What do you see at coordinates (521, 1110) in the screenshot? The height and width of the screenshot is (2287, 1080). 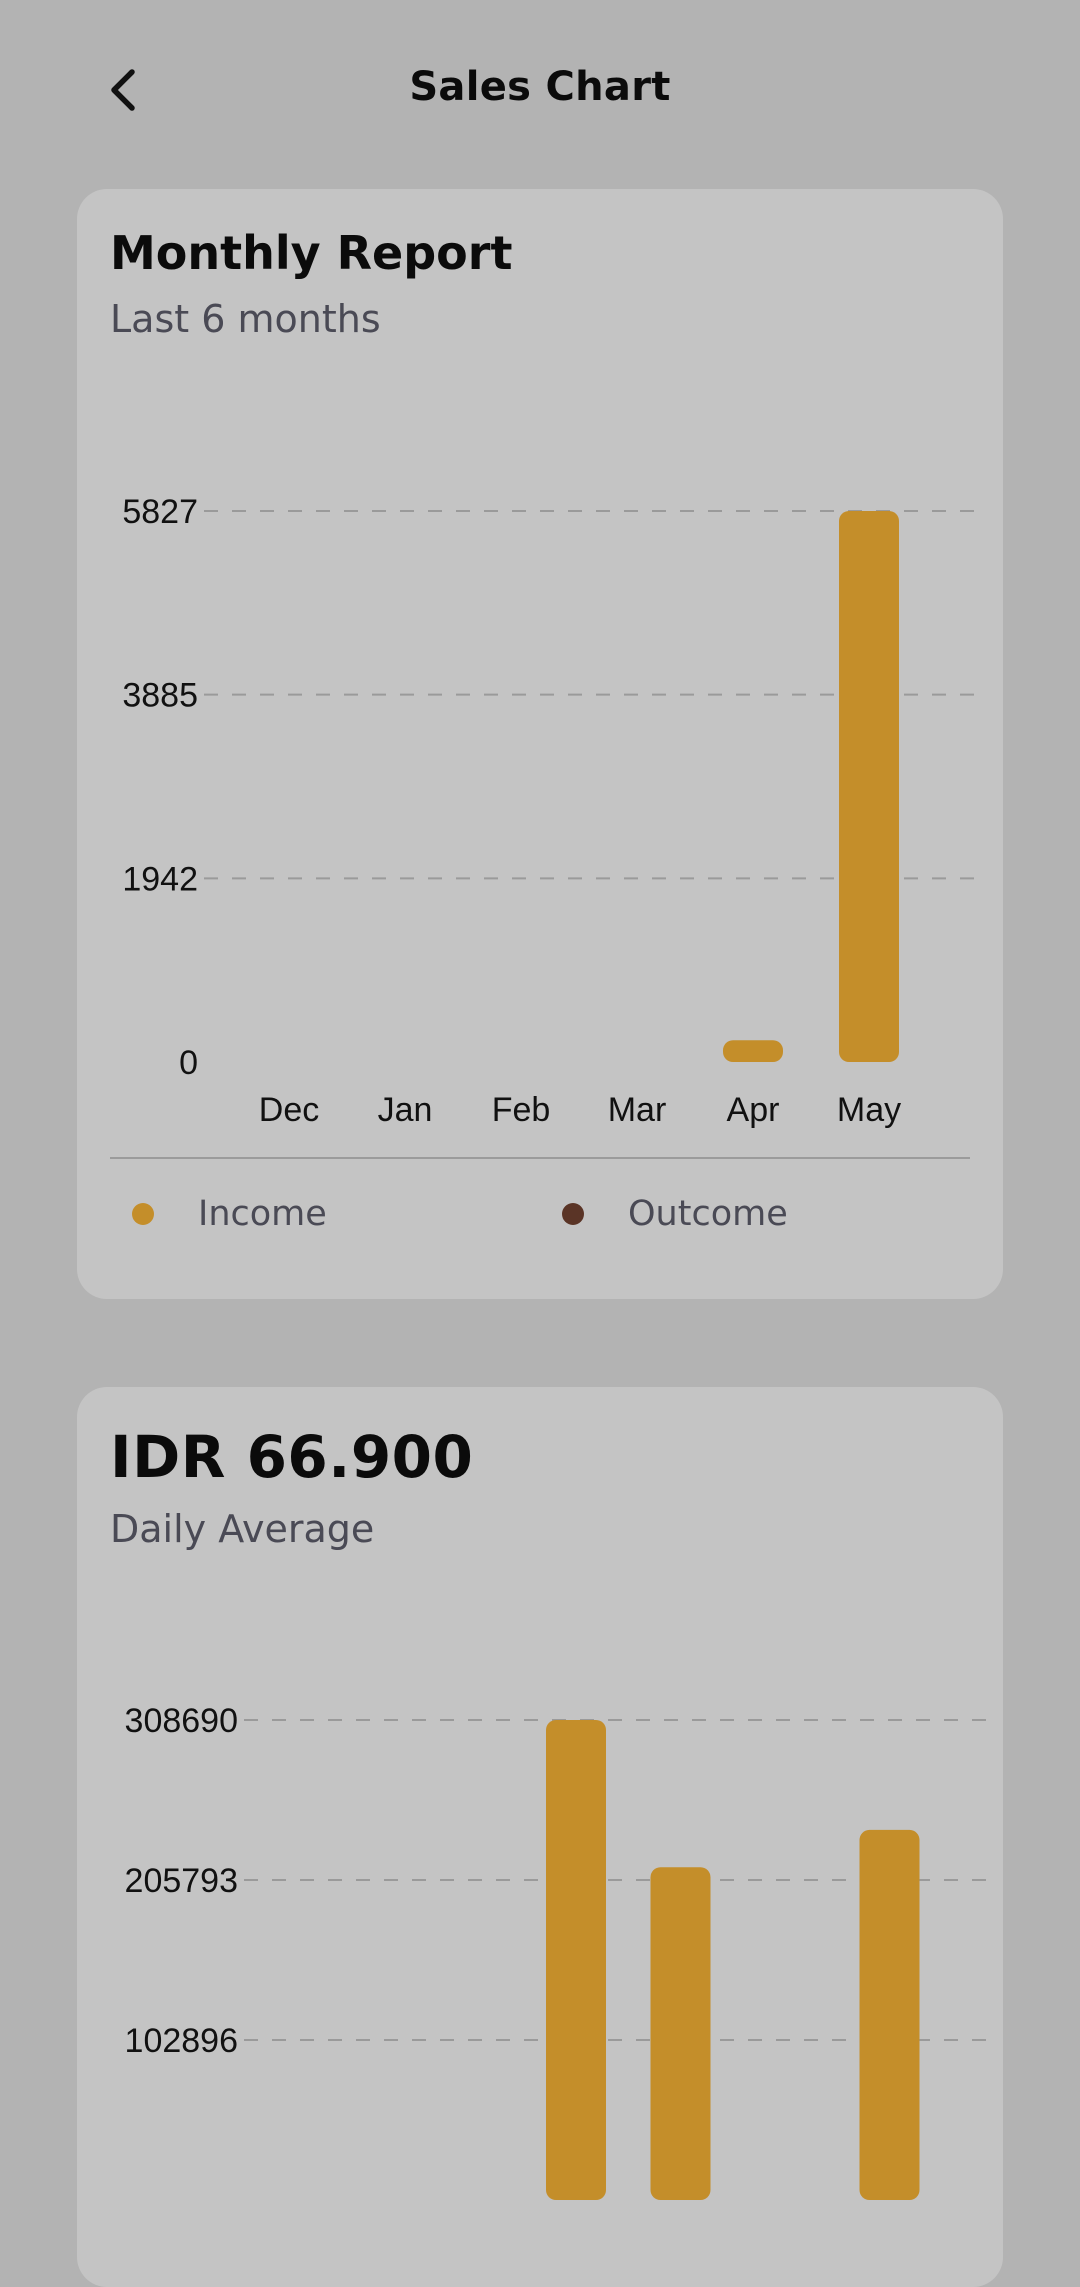 I see `x-tick-label: Feb` at bounding box center [521, 1110].